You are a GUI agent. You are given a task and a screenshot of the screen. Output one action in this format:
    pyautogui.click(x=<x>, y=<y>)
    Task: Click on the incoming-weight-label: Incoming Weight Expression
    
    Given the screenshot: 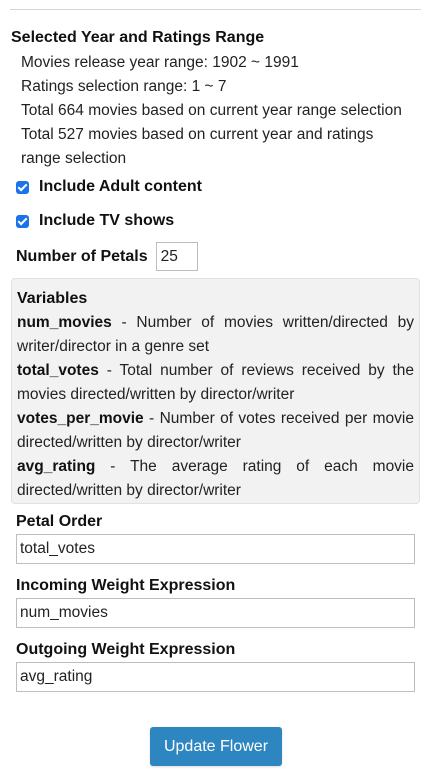 What is the action you would take?
    pyautogui.click(x=126, y=585)
    